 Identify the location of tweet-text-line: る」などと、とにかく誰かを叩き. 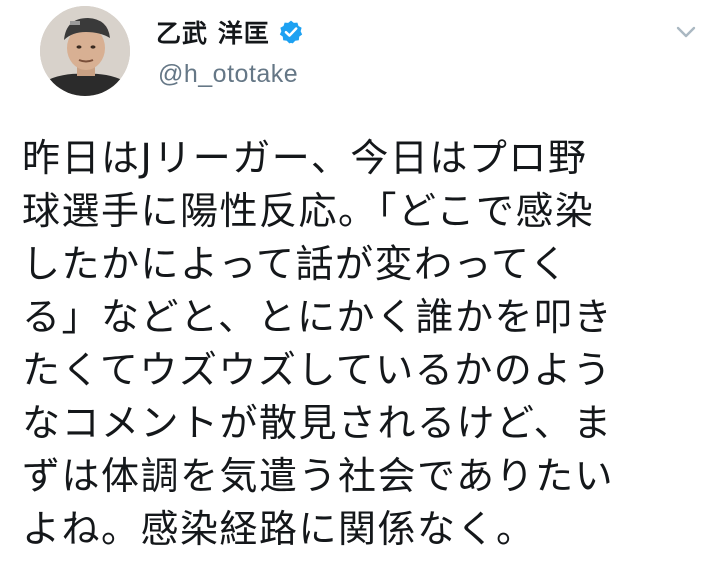
(317, 317).